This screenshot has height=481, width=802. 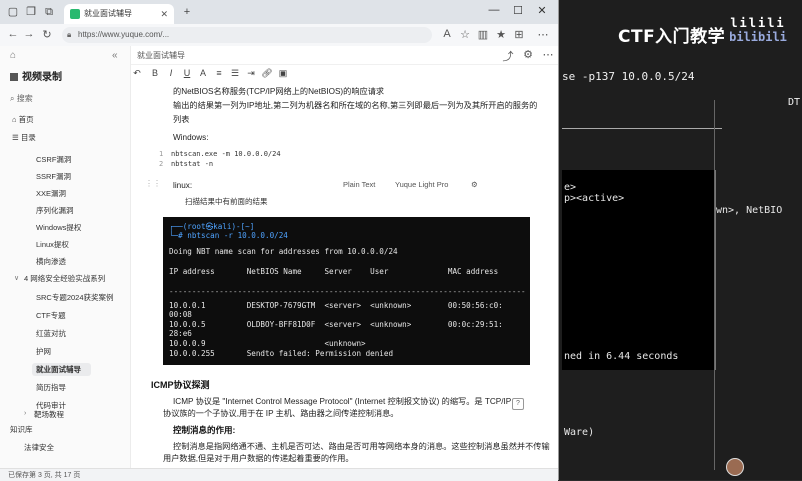 What do you see at coordinates (39, 447) in the screenshot?
I see `sidebar-item-law: 法律安全` at bounding box center [39, 447].